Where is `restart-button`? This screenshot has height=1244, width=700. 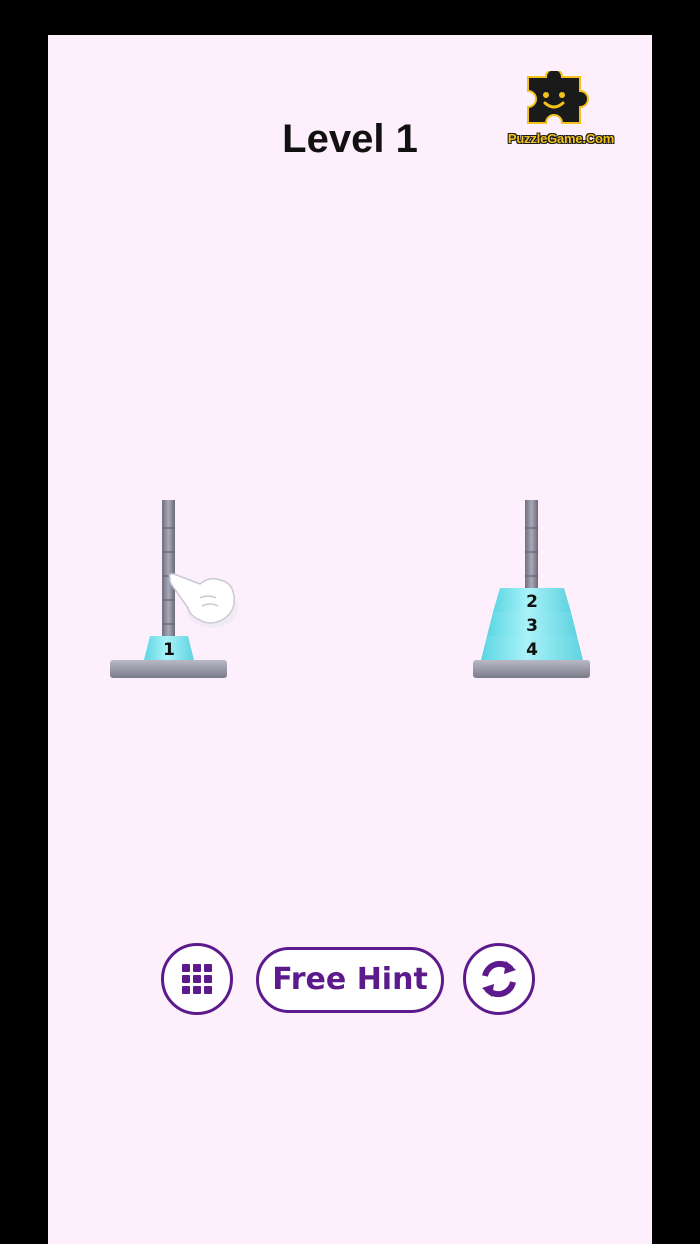
restart-button is located at coordinates (499, 979).